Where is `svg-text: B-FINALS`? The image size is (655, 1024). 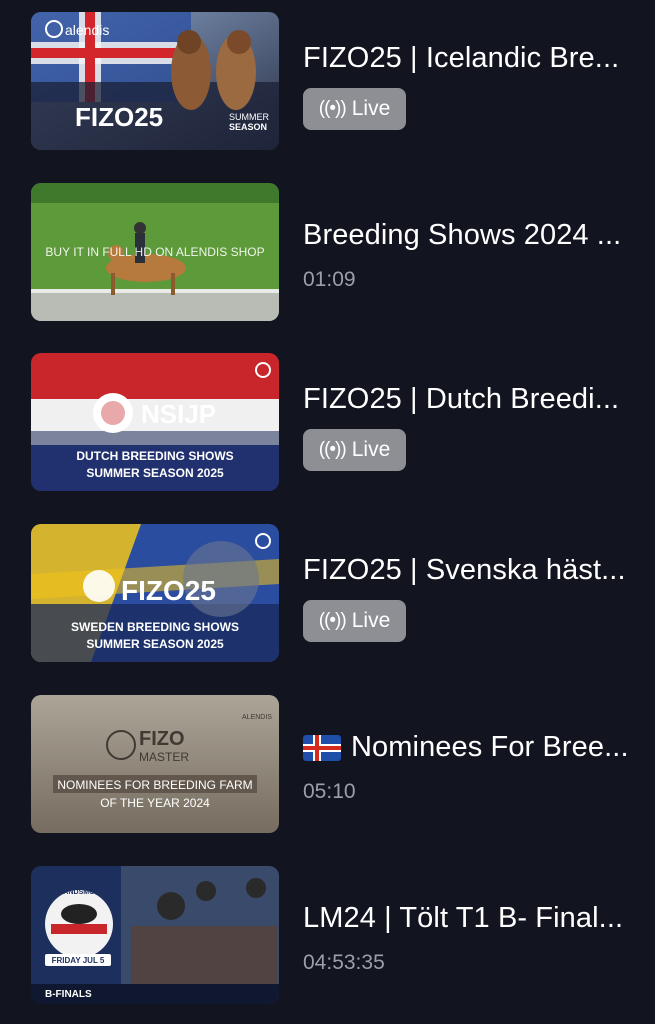 svg-text: B-FINALS is located at coordinates (68, 994).